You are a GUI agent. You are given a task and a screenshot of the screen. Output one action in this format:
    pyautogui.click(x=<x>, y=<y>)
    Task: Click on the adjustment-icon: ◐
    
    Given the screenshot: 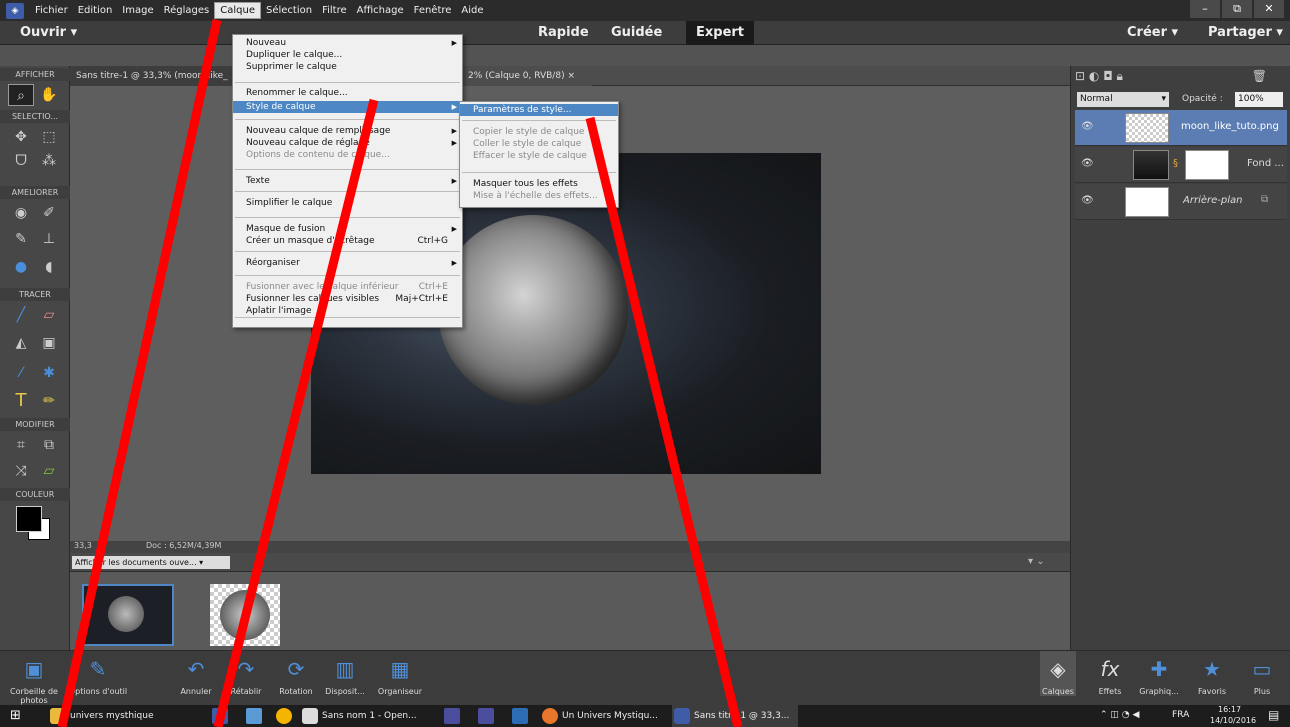 What is the action you would take?
    pyautogui.click(x=1094, y=76)
    